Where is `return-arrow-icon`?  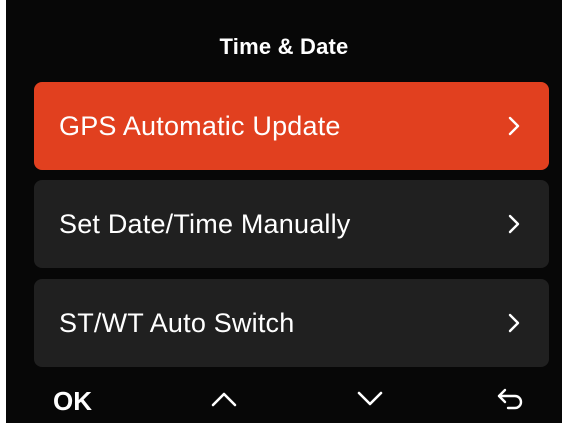
return-arrow-icon is located at coordinates (511, 401).